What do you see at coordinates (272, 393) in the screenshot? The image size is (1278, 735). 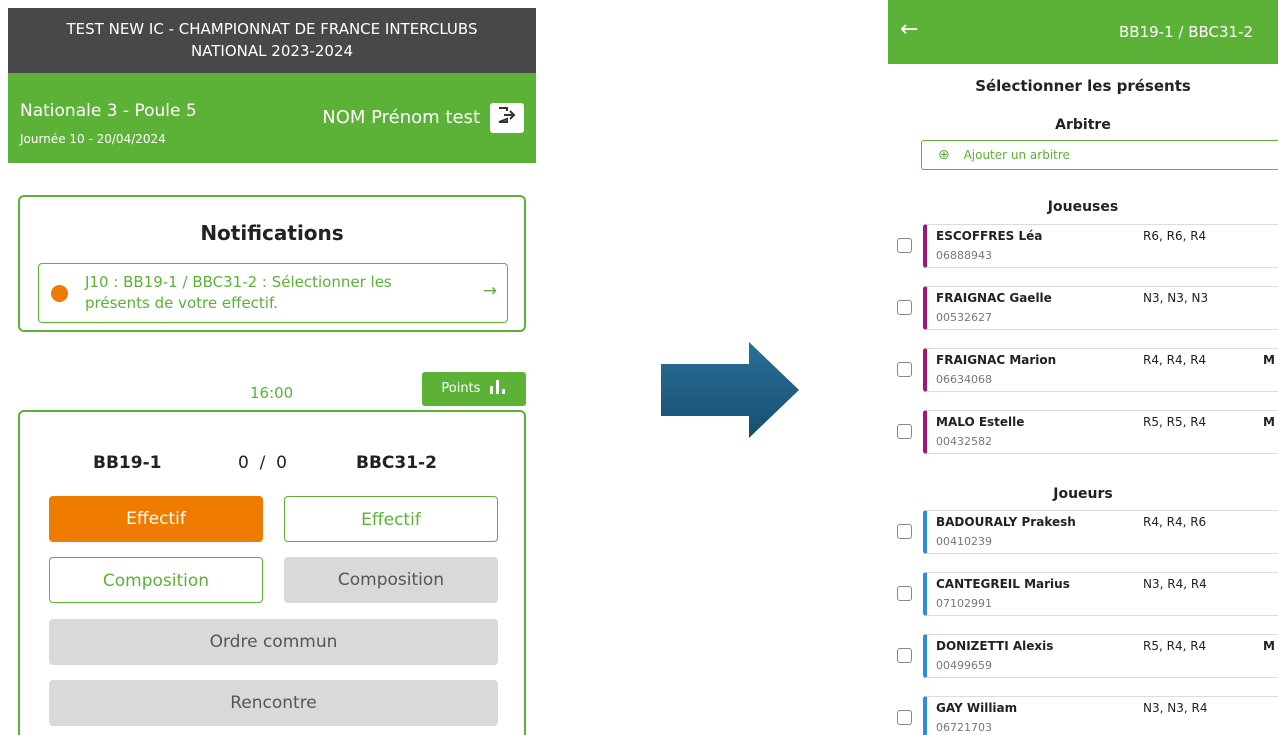 I see `match-time: 16:00` at bounding box center [272, 393].